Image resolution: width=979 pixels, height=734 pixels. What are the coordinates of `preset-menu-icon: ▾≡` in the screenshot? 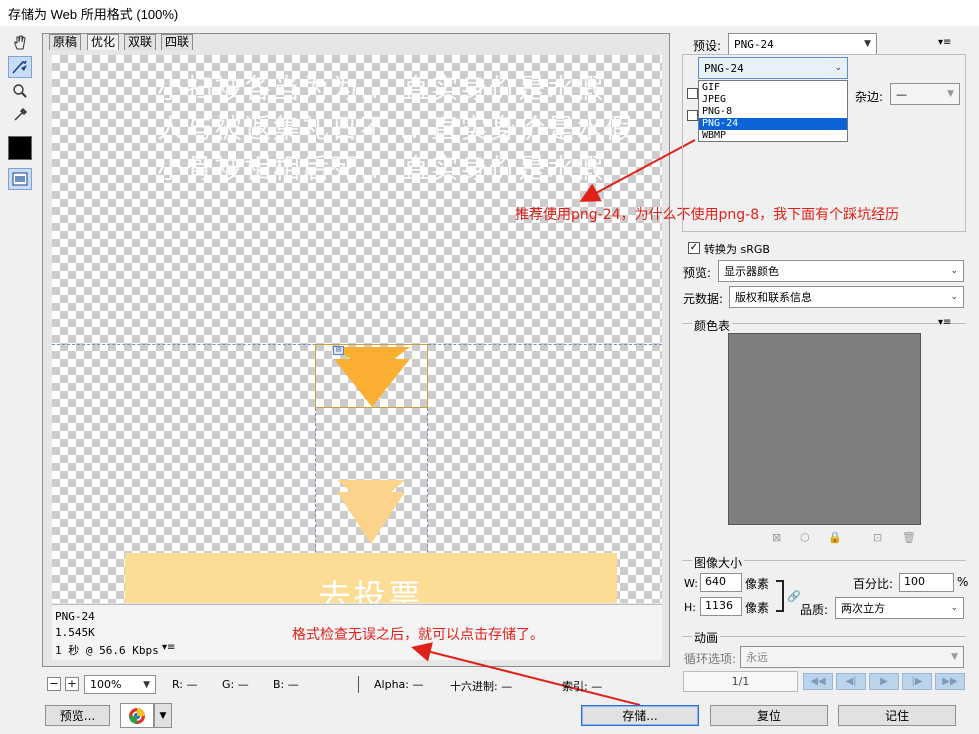 It's located at (944, 42).